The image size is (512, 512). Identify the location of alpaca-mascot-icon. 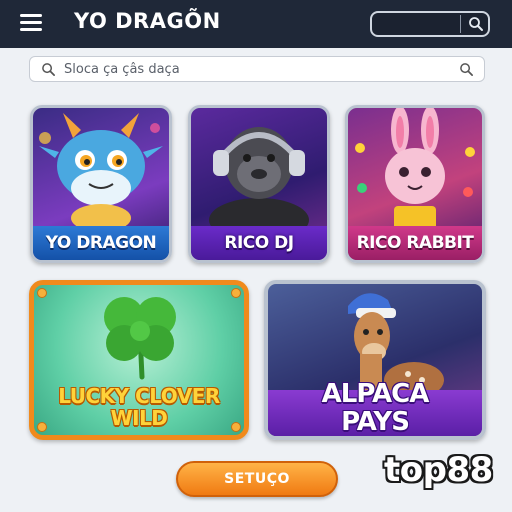
(396, 343).